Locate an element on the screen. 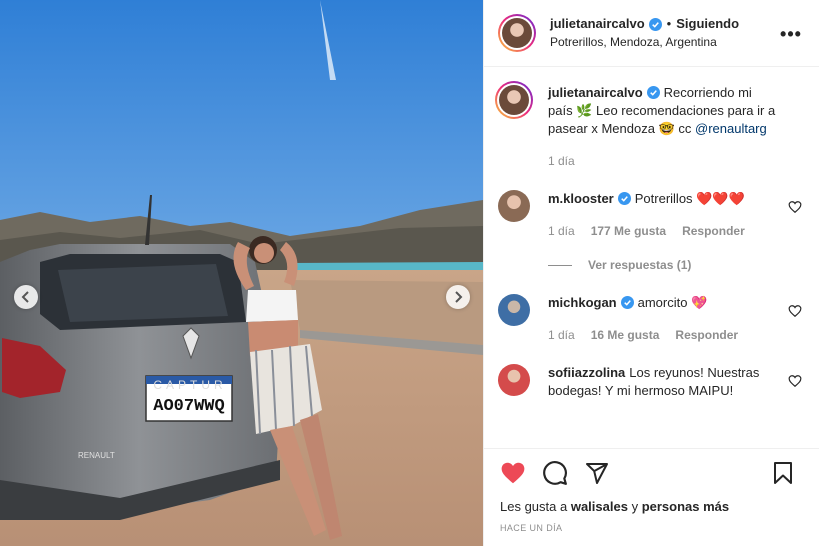  next-photo-button is located at coordinates (458, 297).